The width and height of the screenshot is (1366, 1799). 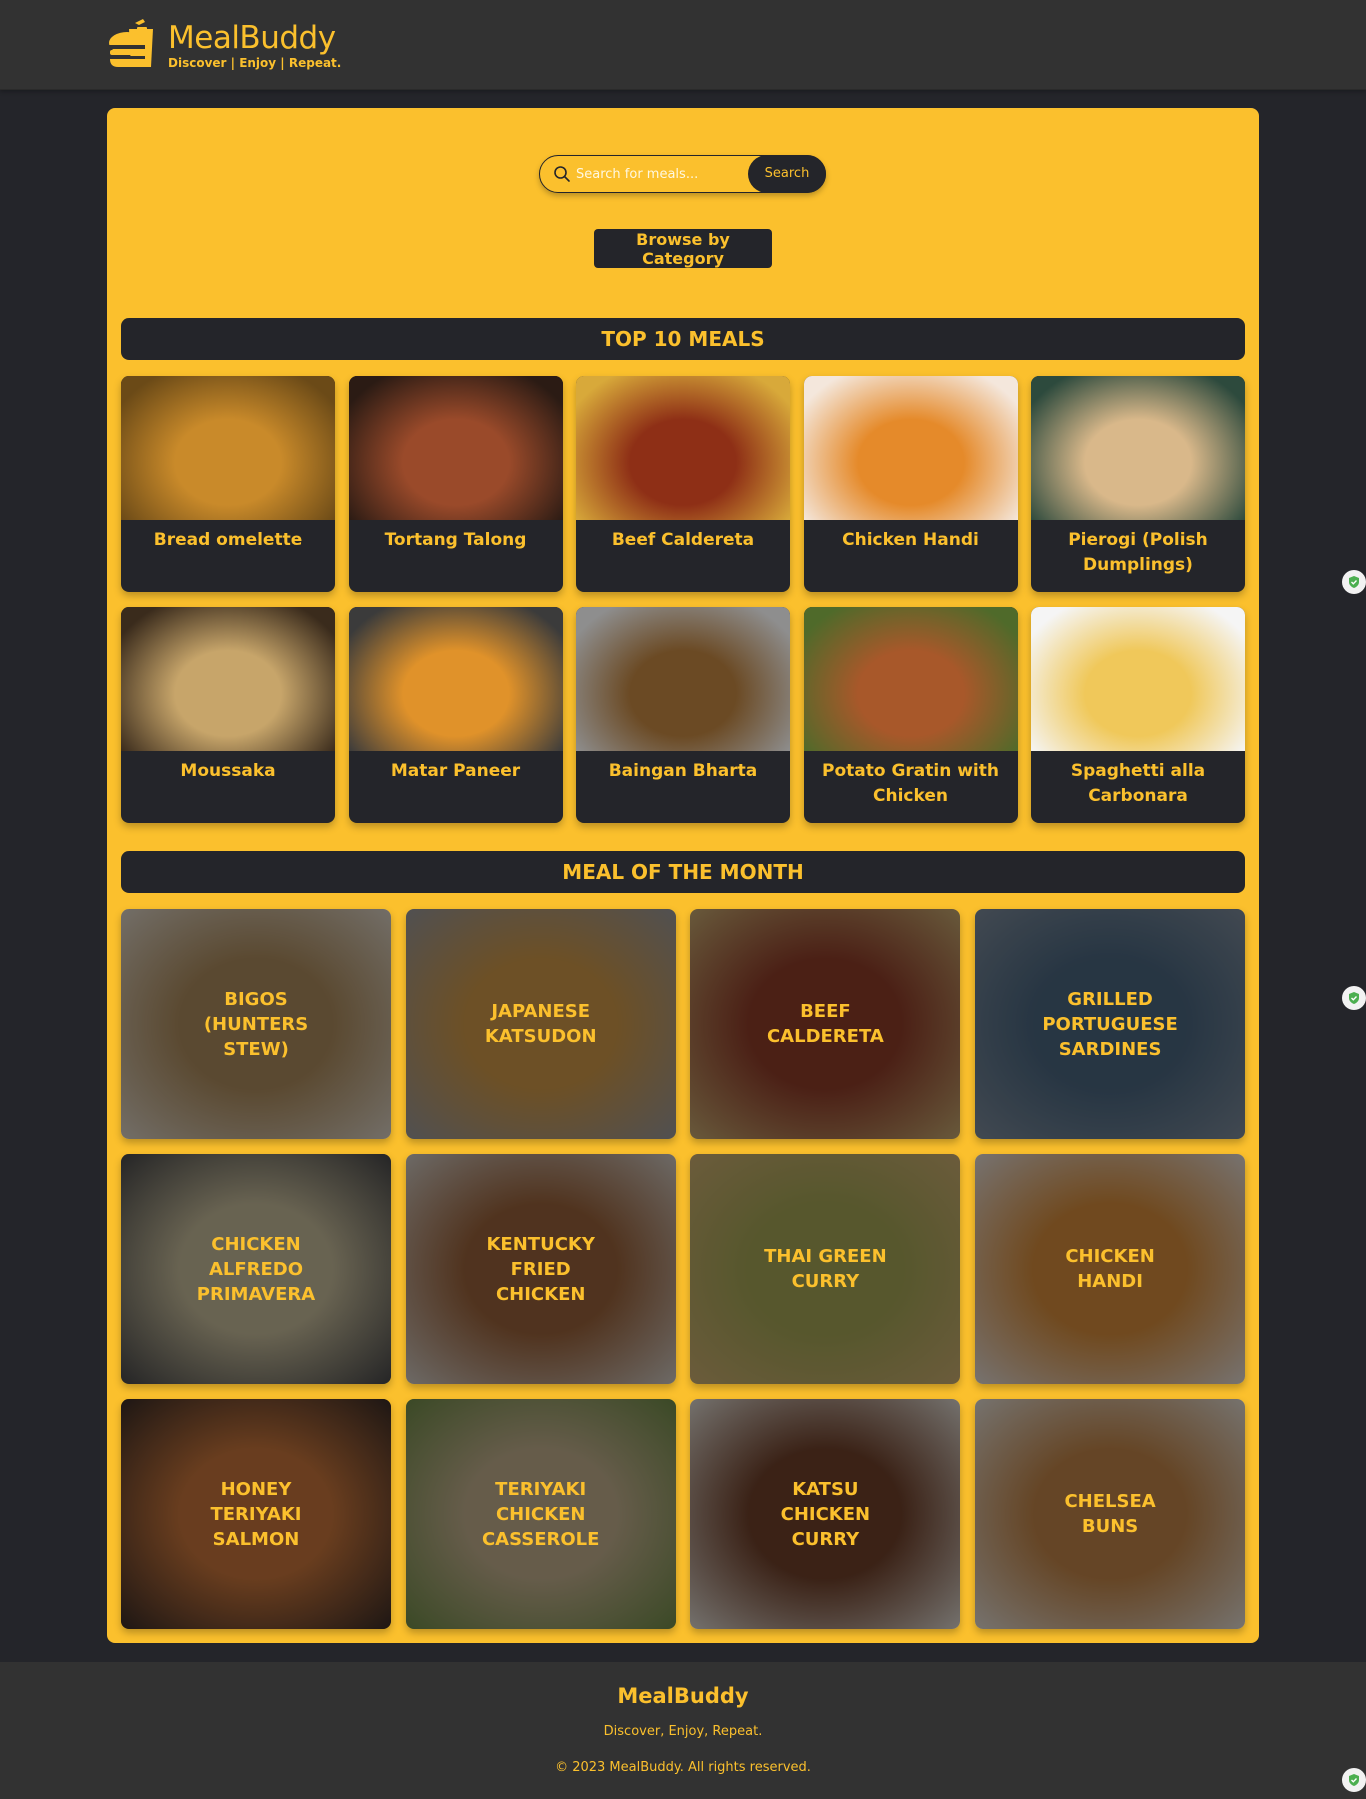 I want to click on month-meal-name: Kentucky Fried Chicken, so click(x=540, y=1269).